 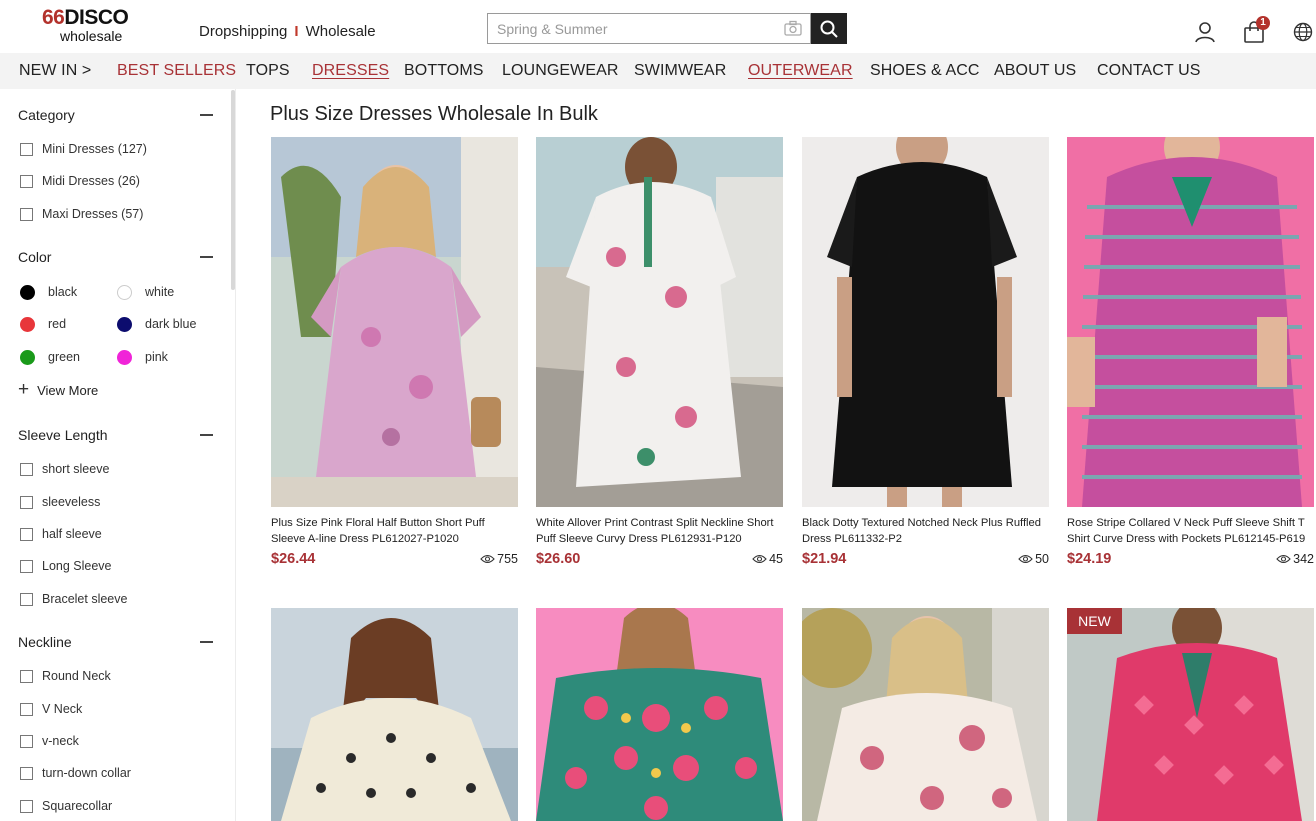 I want to click on search-input, so click(x=633, y=28).